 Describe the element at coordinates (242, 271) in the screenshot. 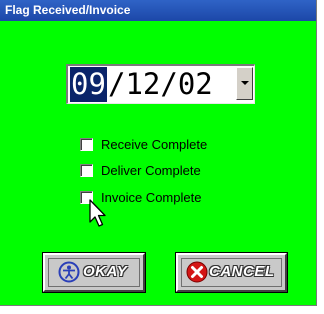

I see `cancel-button-label: CANCEL` at that location.